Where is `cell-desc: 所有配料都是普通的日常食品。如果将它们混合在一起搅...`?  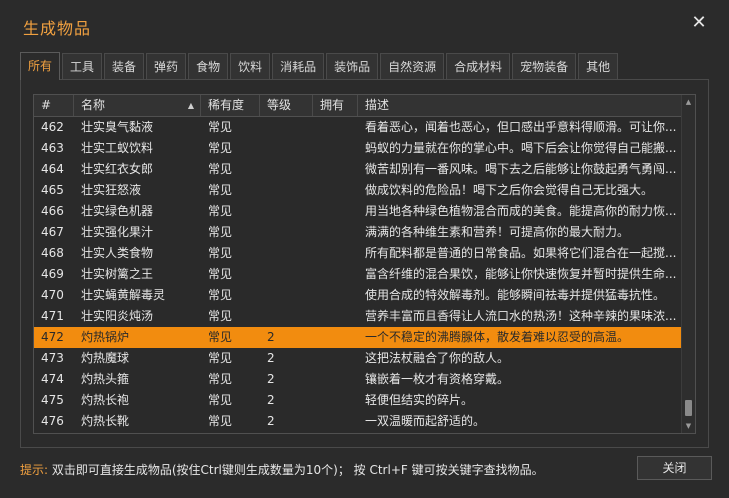
cell-desc: 所有配料都是普通的日常食品。如果将它们混合在一起搅... is located at coordinates (521, 253).